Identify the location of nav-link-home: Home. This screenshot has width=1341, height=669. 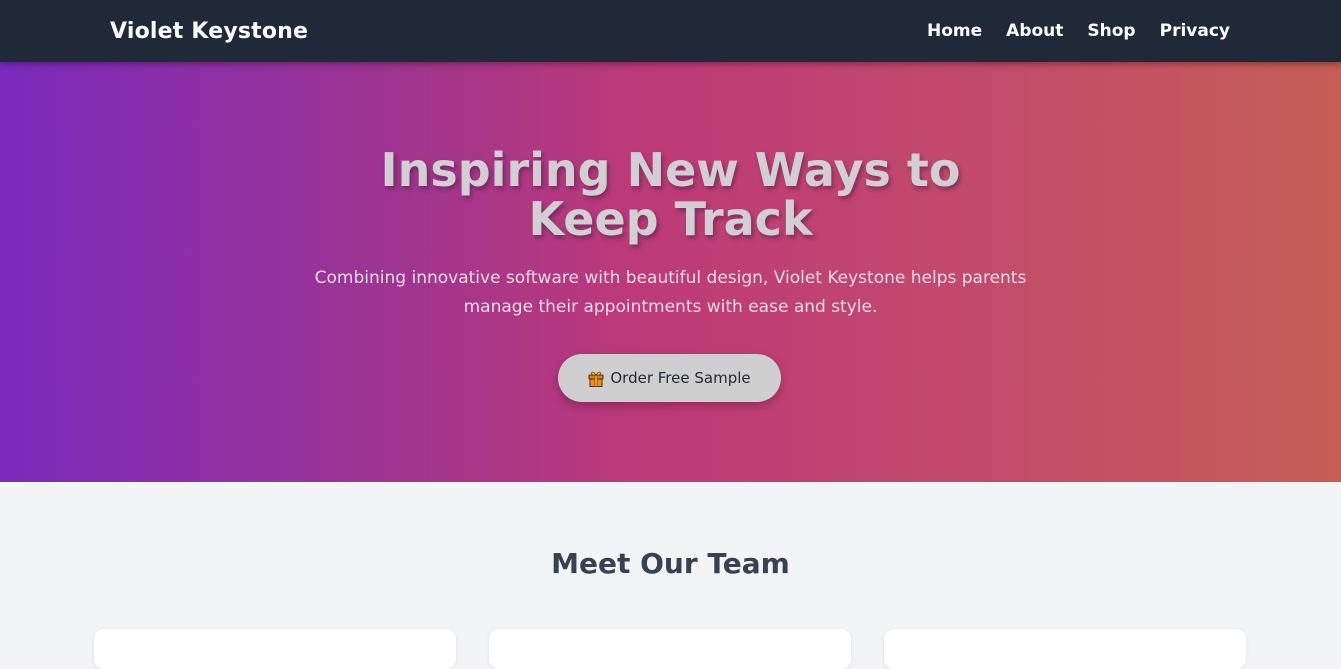
(954, 31).